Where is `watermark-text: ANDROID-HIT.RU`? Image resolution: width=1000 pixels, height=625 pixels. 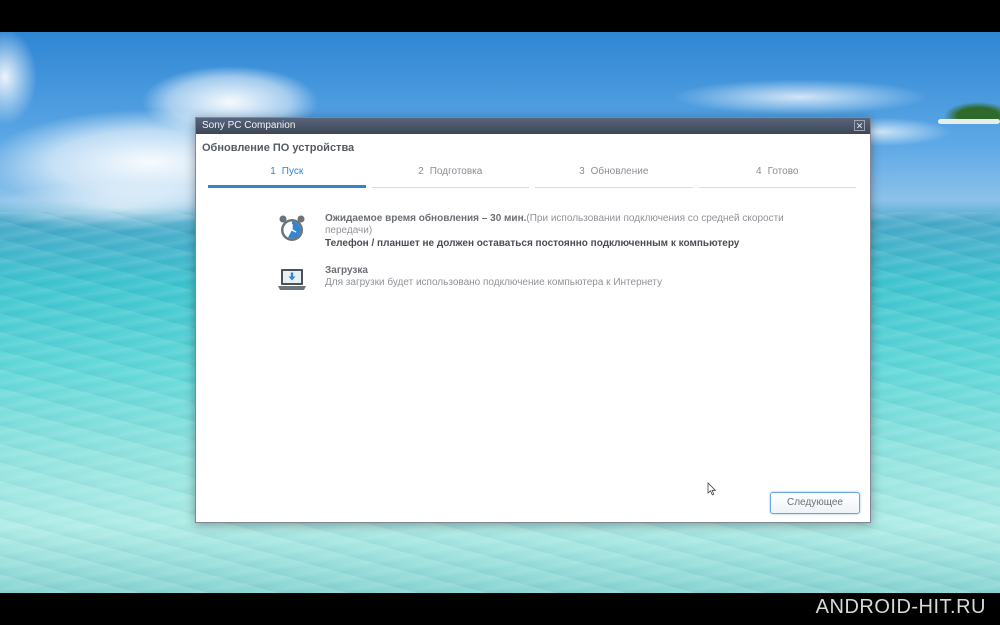 watermark-text: ANDROID-HIT.RU is located at coordinates (900, 607).